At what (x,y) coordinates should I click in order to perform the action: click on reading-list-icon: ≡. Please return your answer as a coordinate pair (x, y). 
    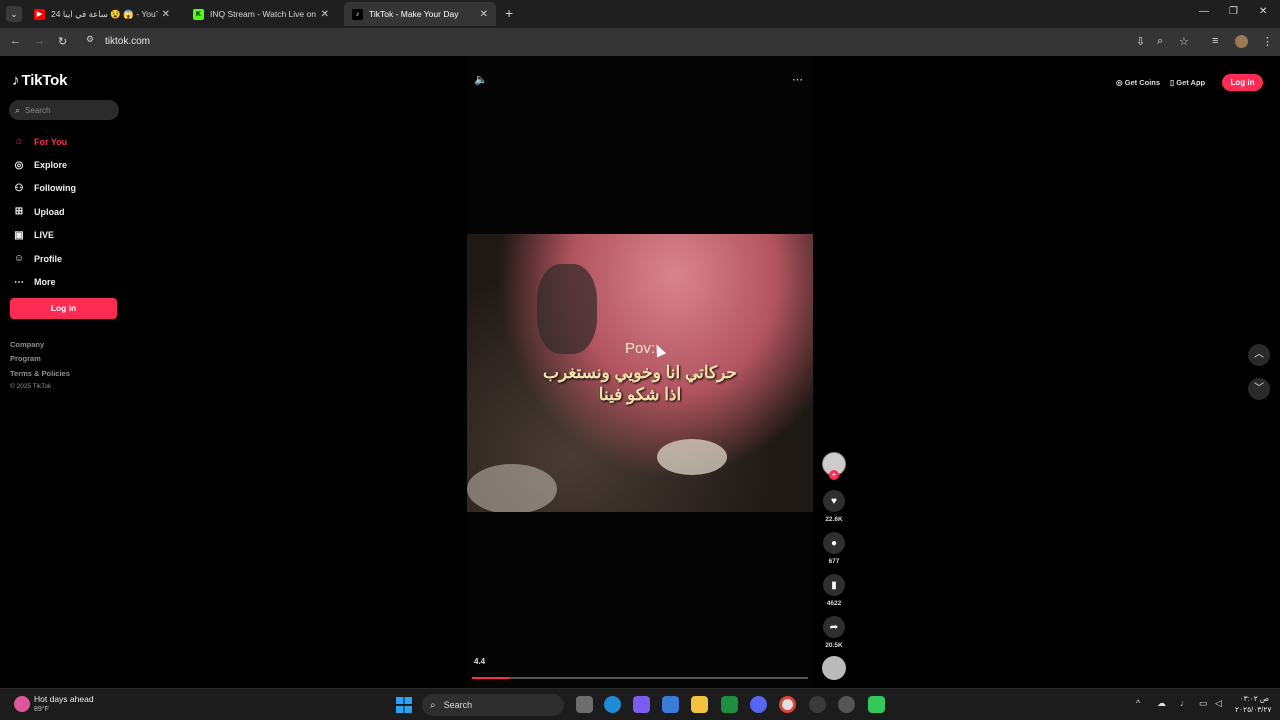
    Looking at the image, I should click on (1215, 41).